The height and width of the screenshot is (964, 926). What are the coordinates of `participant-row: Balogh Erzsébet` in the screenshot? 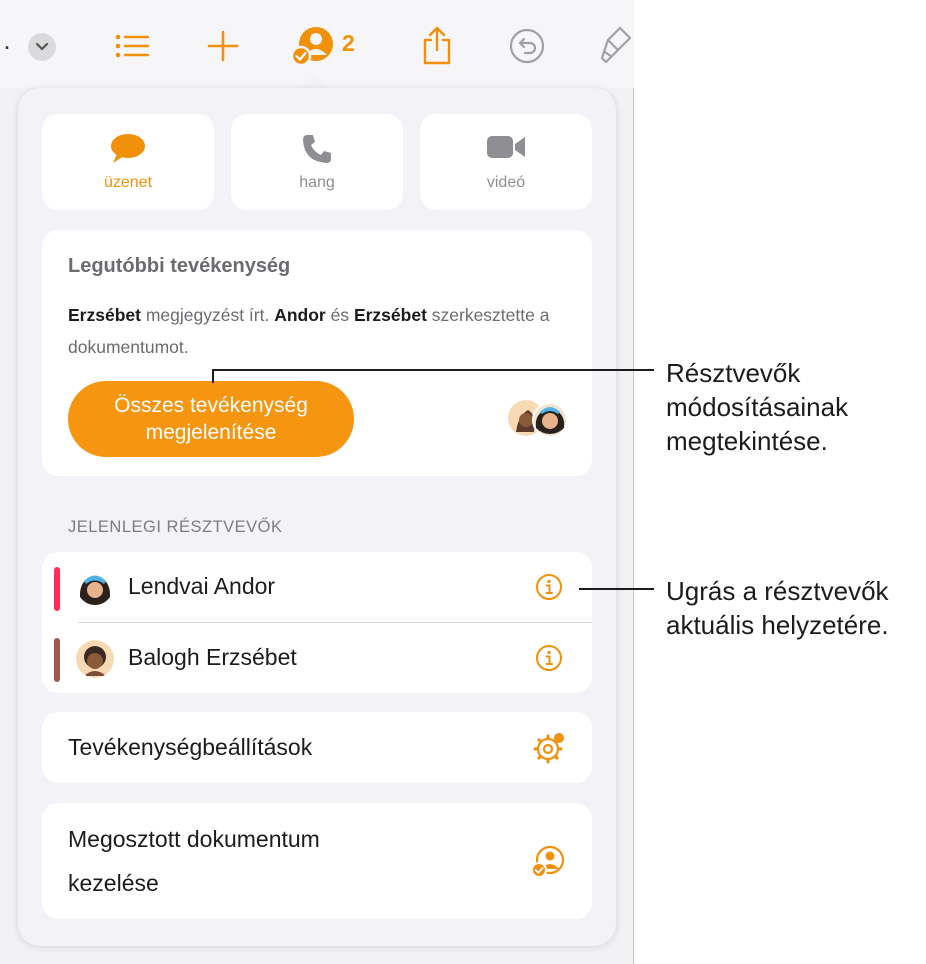 It's located at (317, 658).